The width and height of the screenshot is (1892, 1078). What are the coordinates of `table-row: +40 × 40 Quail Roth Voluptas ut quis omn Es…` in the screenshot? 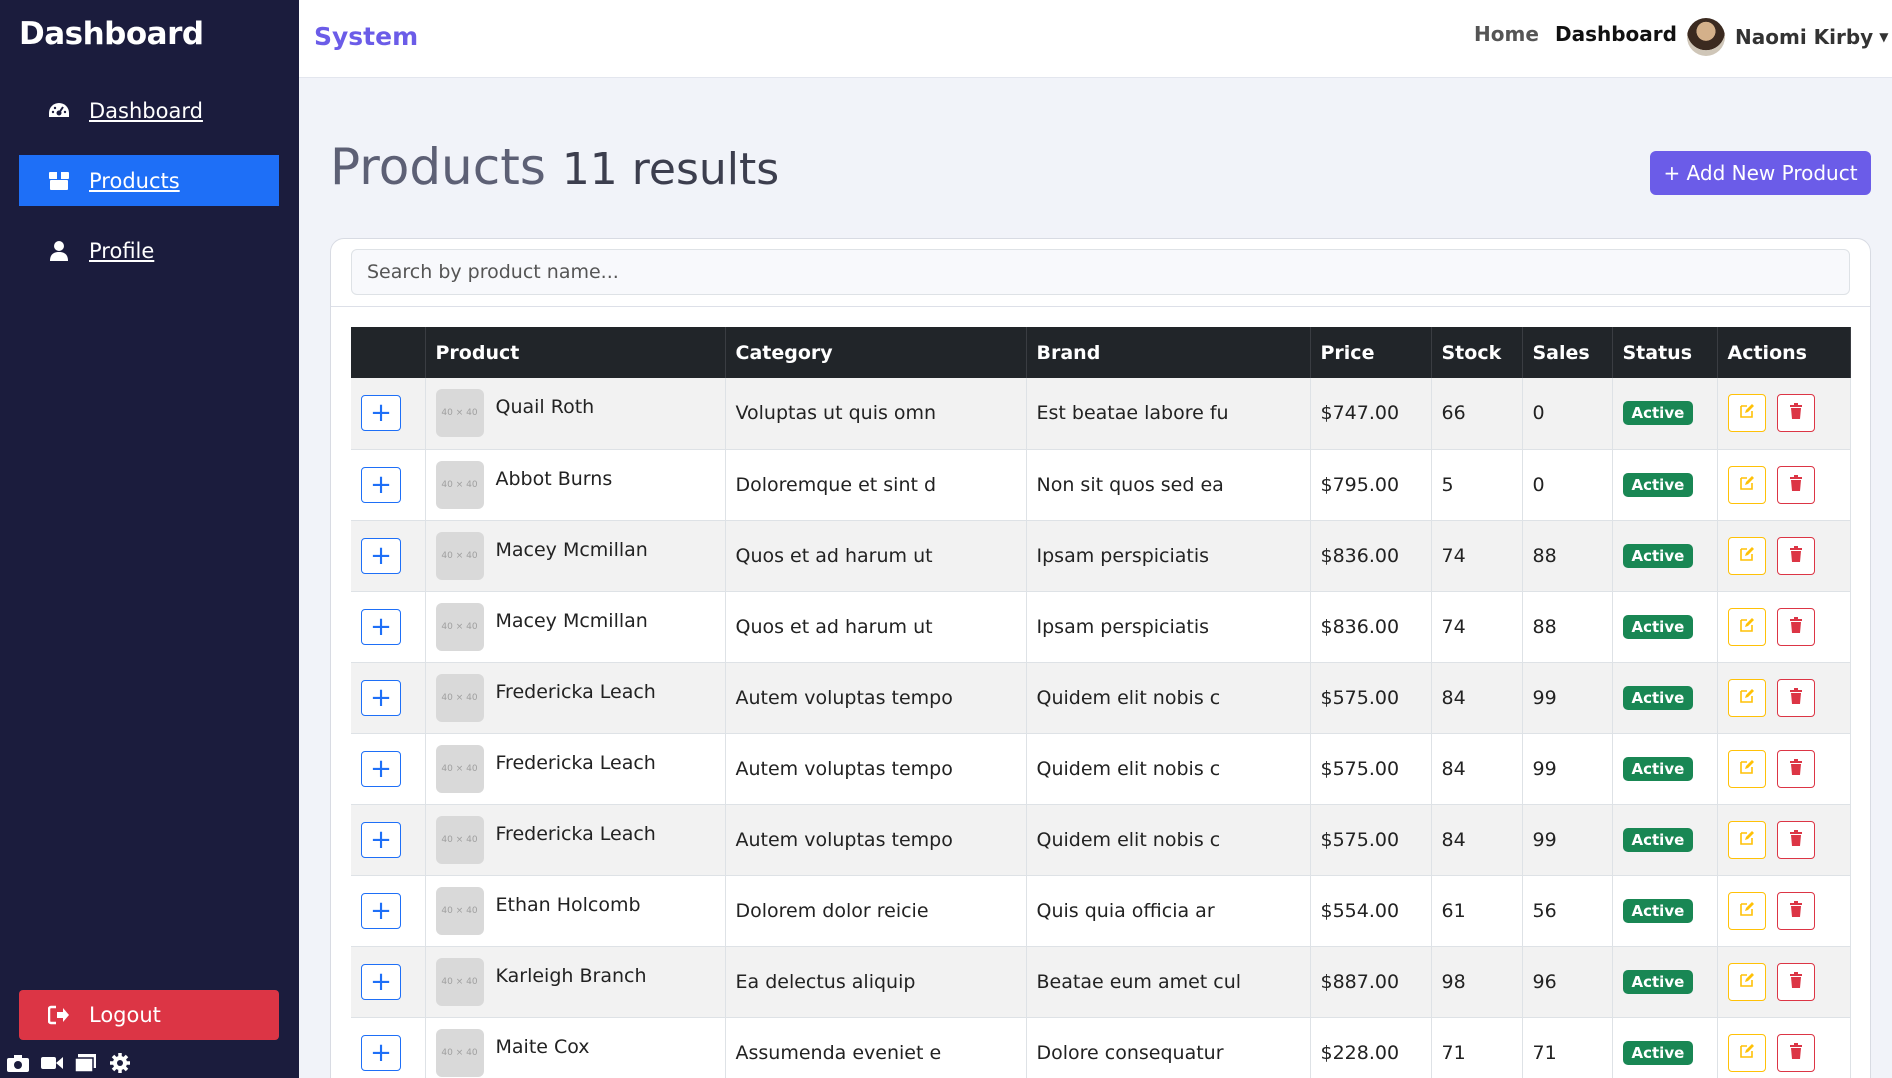 It's located at (1101, 414).